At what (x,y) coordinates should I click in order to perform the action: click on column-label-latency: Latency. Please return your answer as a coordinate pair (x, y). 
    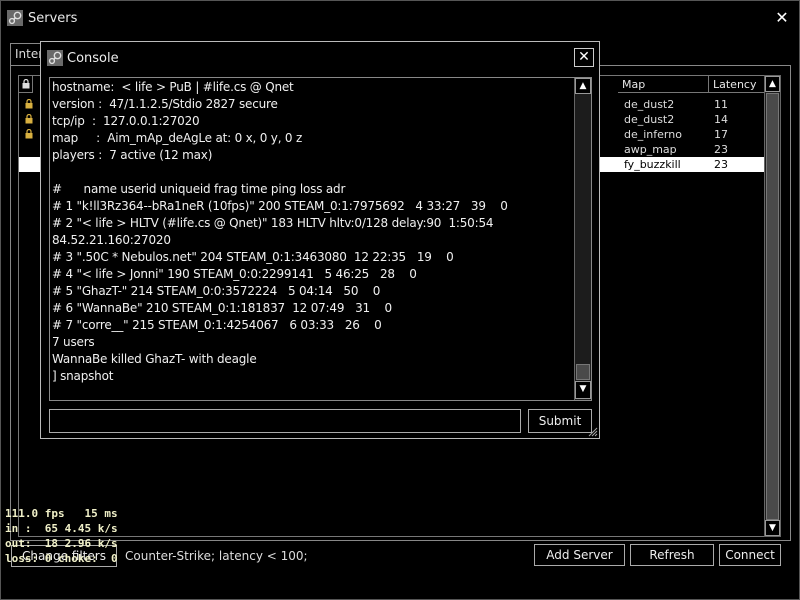
    Looking at the image, I should click on (735, 84).